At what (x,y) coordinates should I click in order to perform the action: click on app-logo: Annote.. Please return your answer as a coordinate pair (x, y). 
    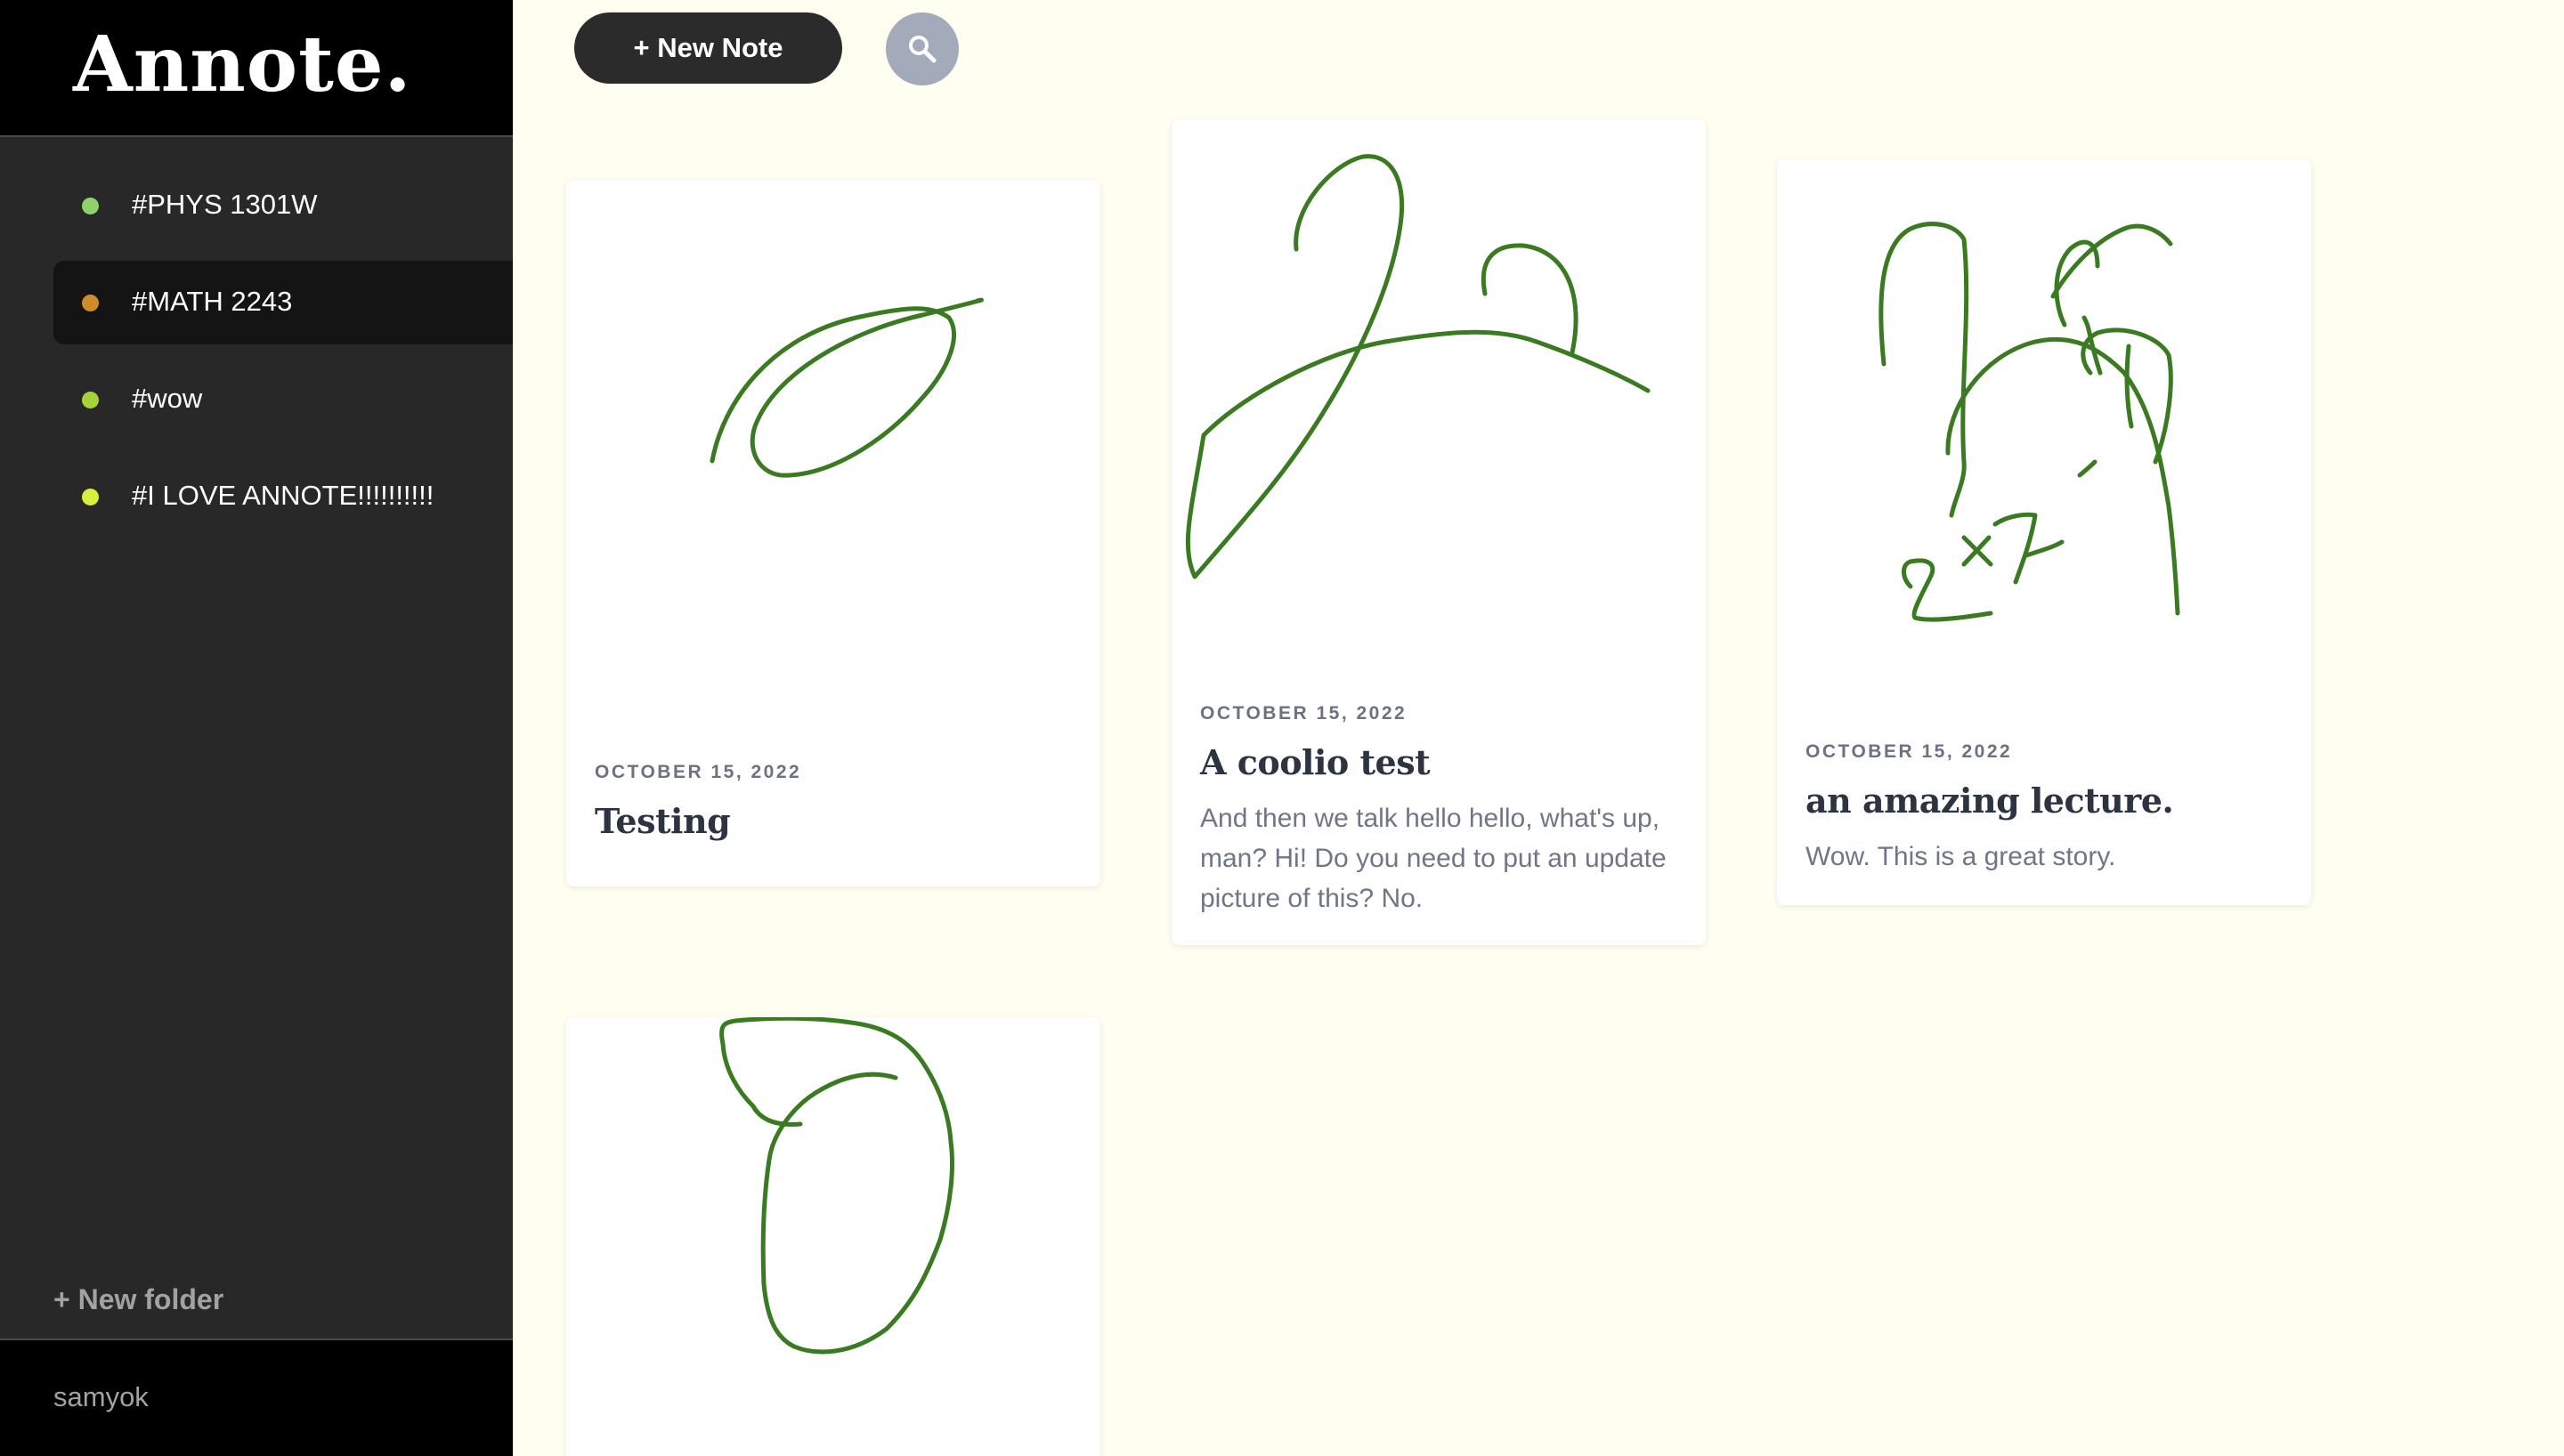
    Looking at the image, I should click on (242, 64).